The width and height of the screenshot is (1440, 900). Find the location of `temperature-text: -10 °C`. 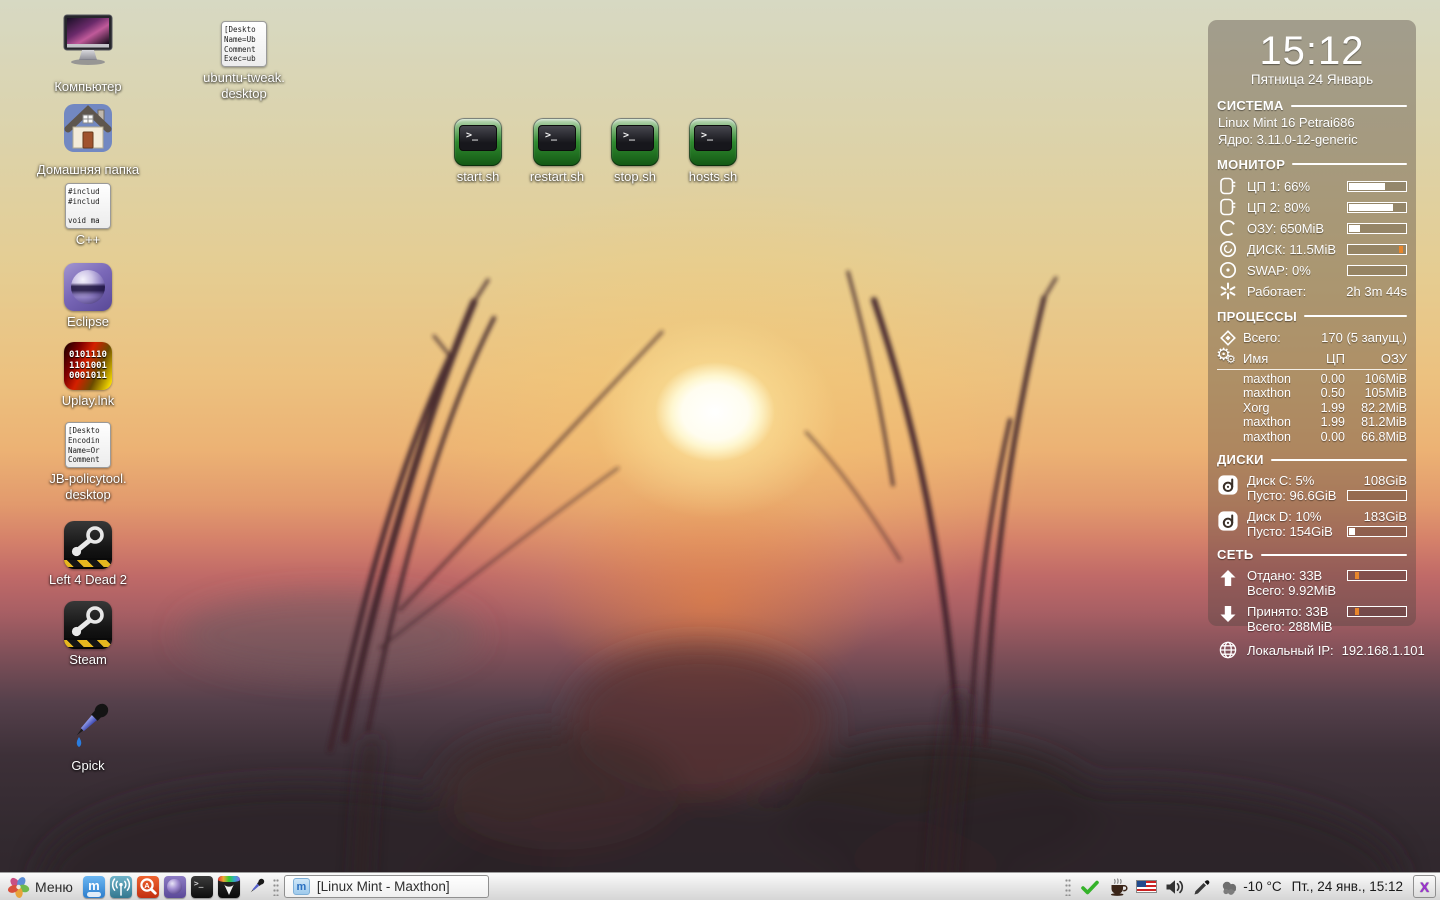

temperature-text: -10 °C is located at coordinates (1262, 886).